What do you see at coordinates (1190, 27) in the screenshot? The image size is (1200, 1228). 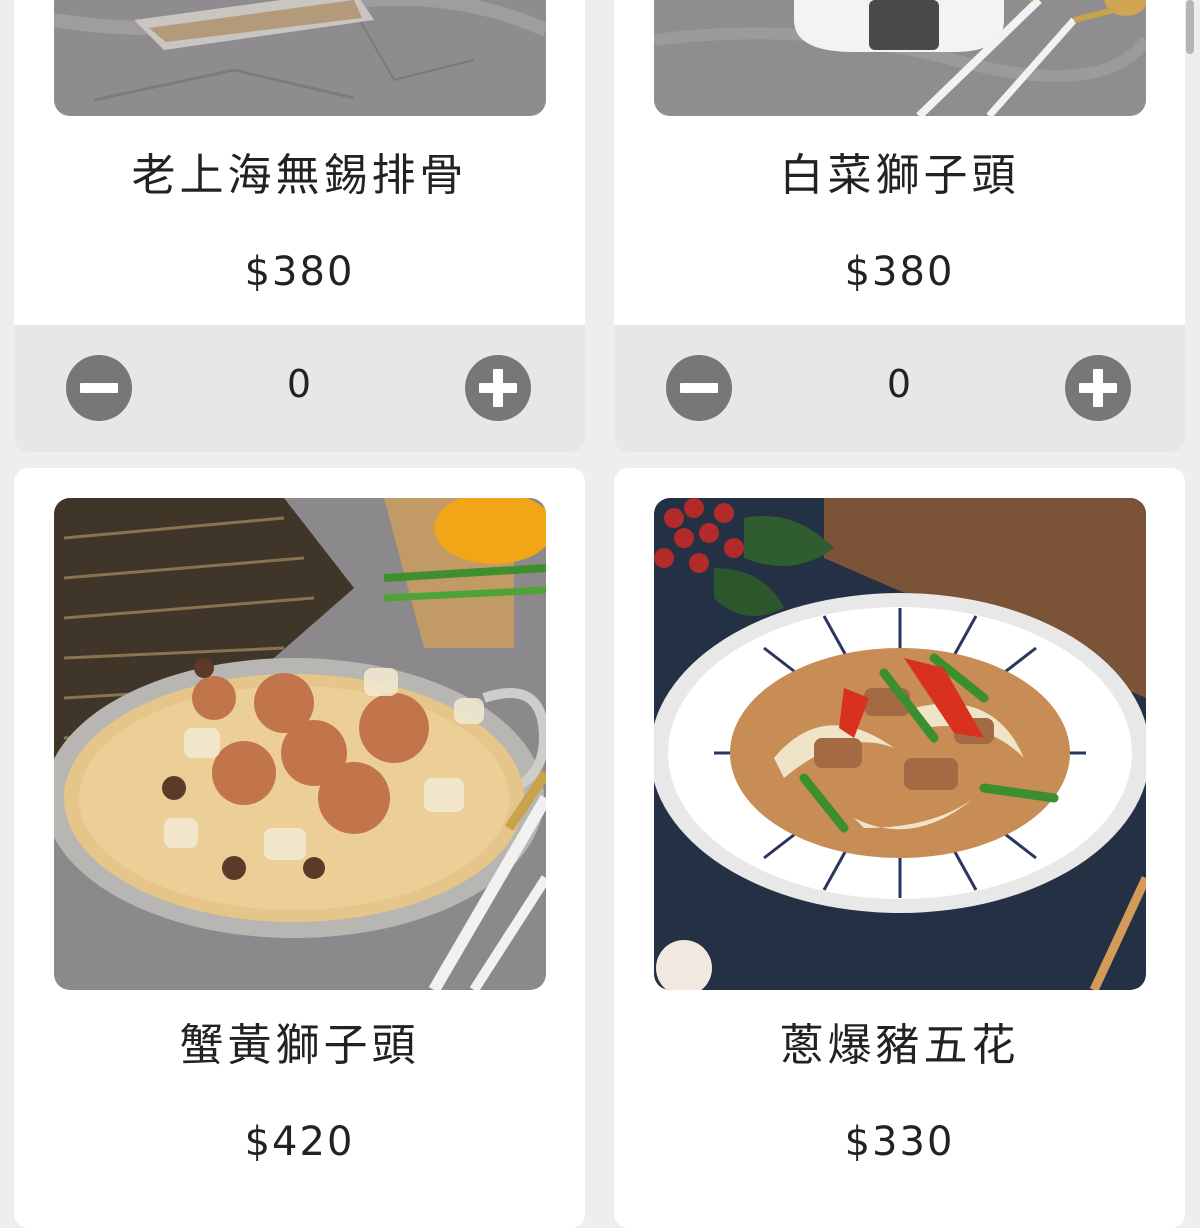 I see `scrollbar` at bounding box center [1190, 27].